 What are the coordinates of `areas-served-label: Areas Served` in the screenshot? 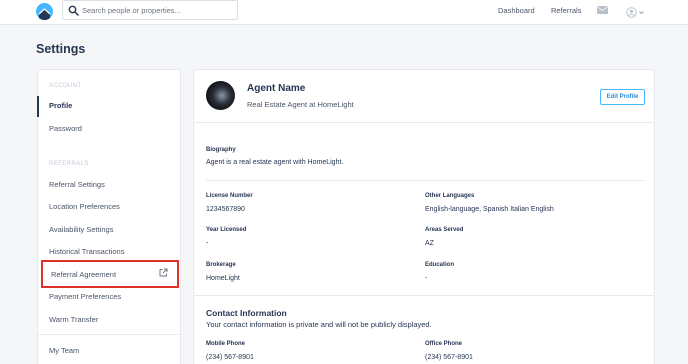 It's located at (444, 230).